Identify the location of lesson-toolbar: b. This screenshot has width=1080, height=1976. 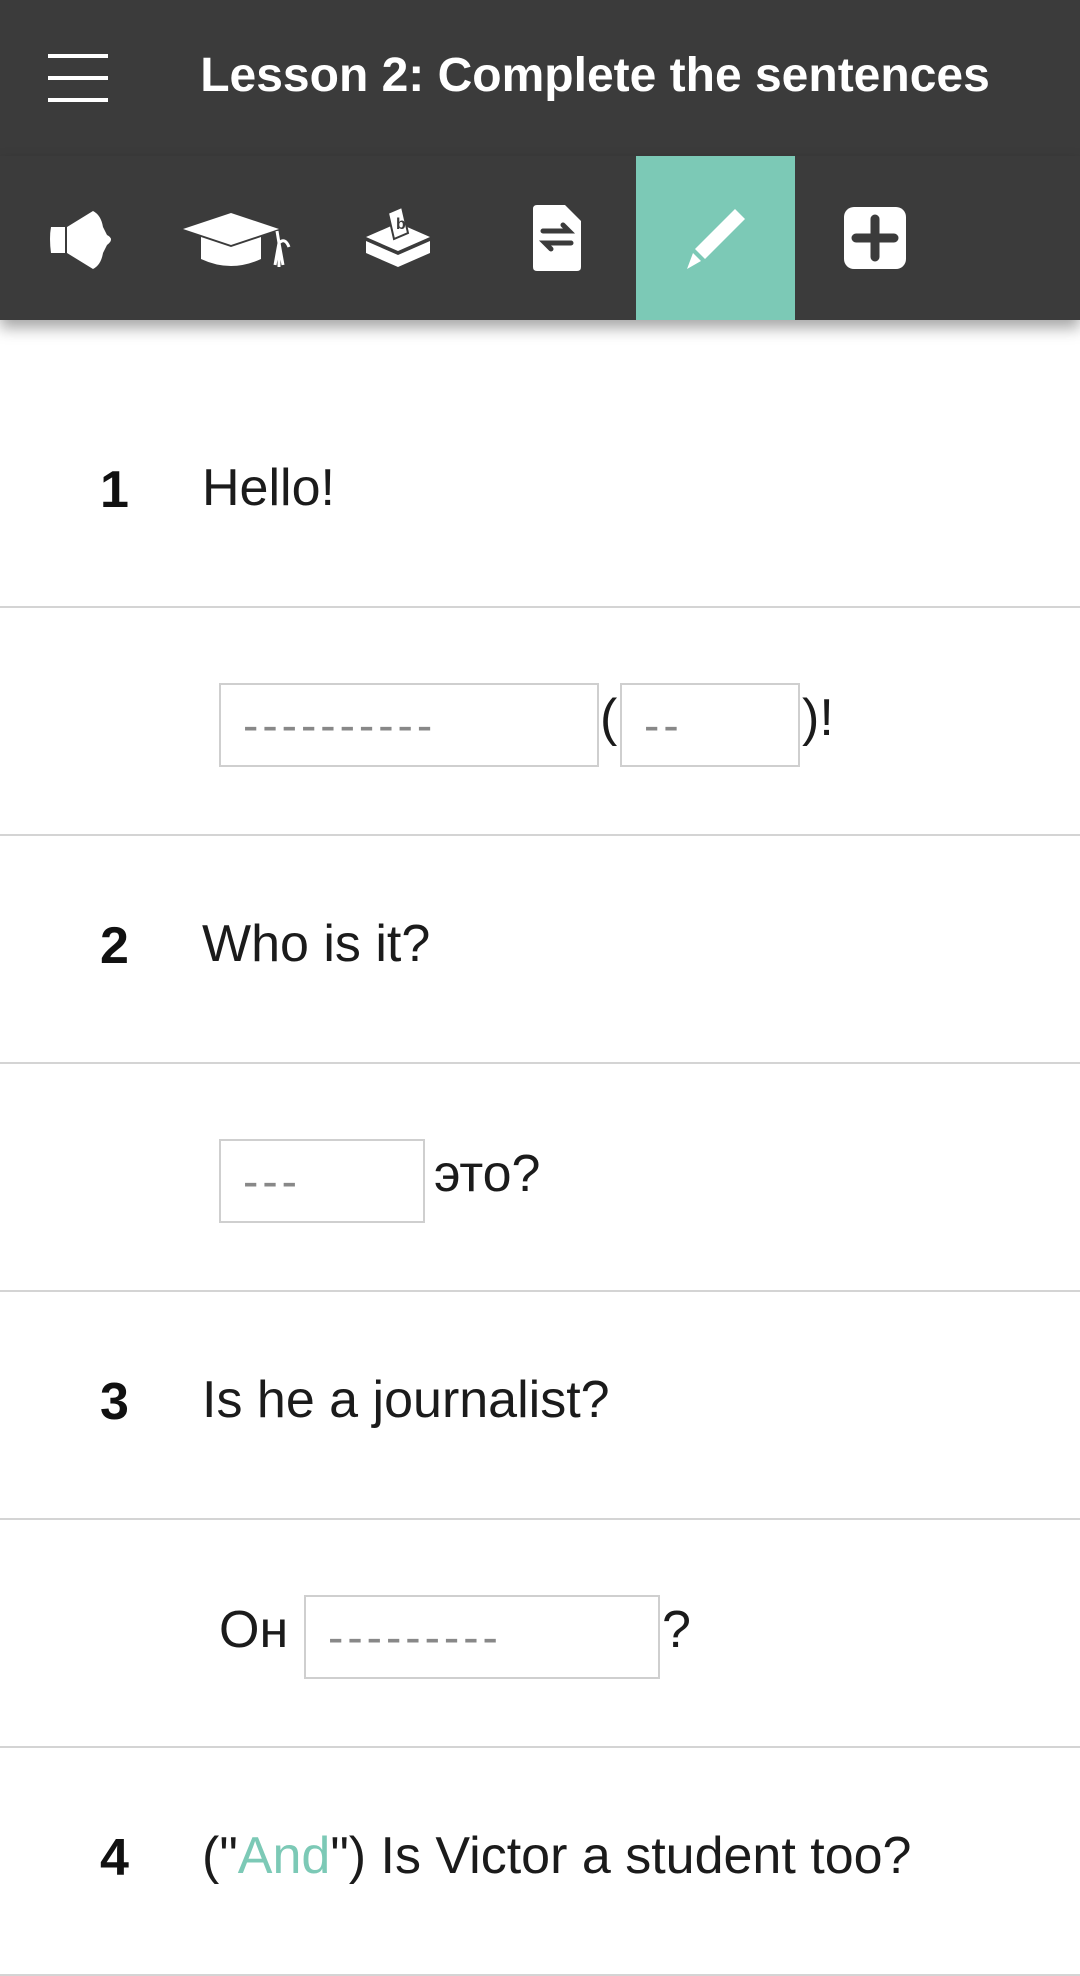
(540, 238).